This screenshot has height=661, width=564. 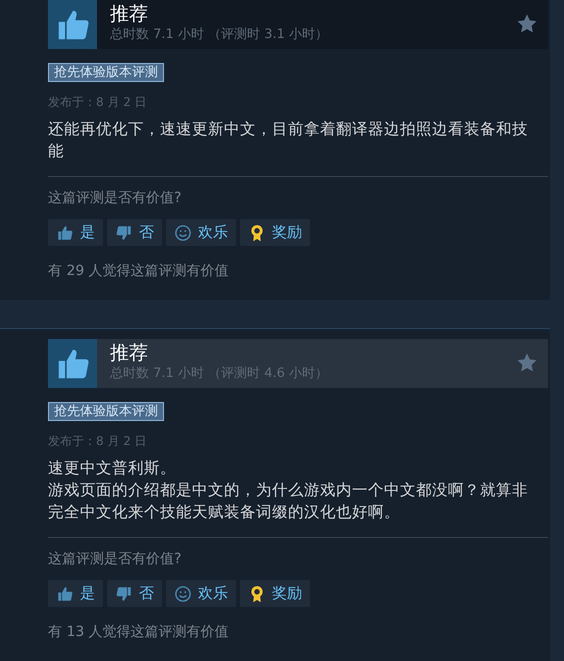 What do you see at coordinates (139, 632) in the screenshot?
I see `helpful-count: 有 13 人觉得这篇评测有价值` at bounding box center [139, 632].